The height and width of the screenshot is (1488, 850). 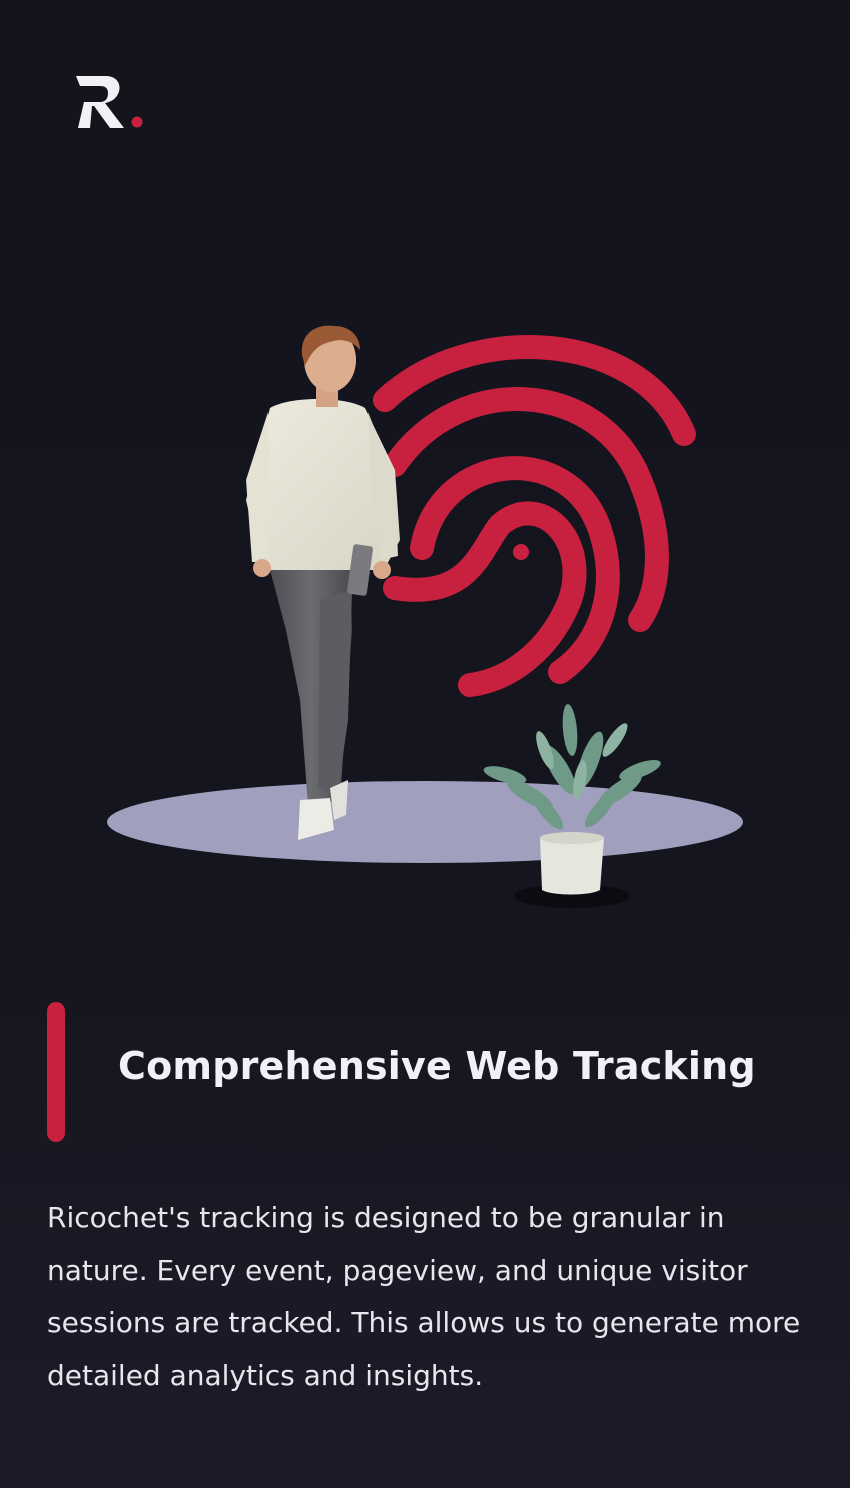 What do you see at coordinates (137, 122) in the screenshot?
I see `logo-dot` at bounding box center [137, 122].